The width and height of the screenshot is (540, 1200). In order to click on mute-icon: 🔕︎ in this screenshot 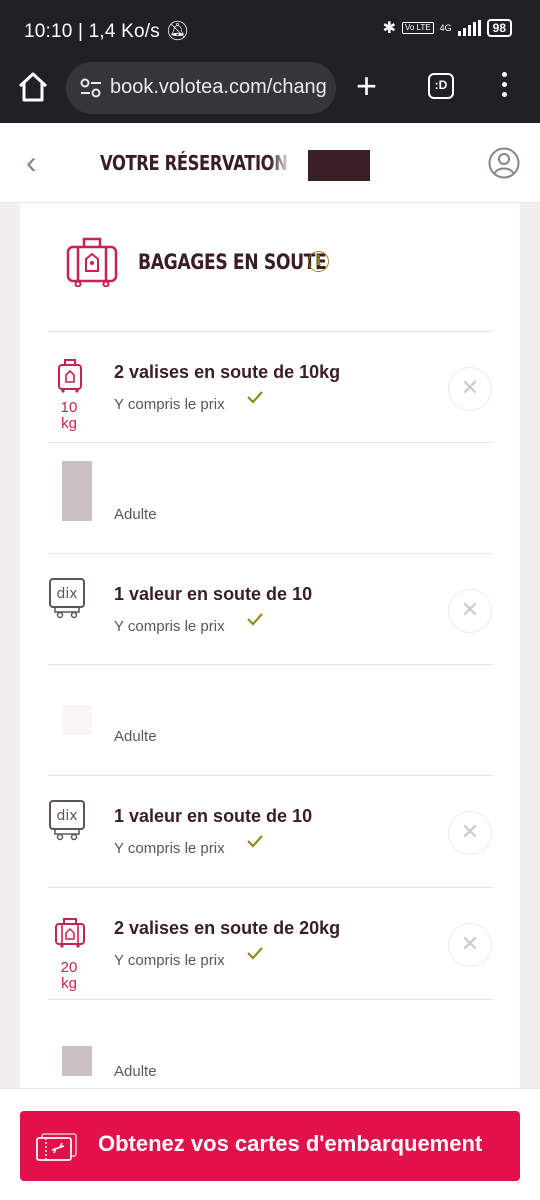, I will do `click(177, 31)`.